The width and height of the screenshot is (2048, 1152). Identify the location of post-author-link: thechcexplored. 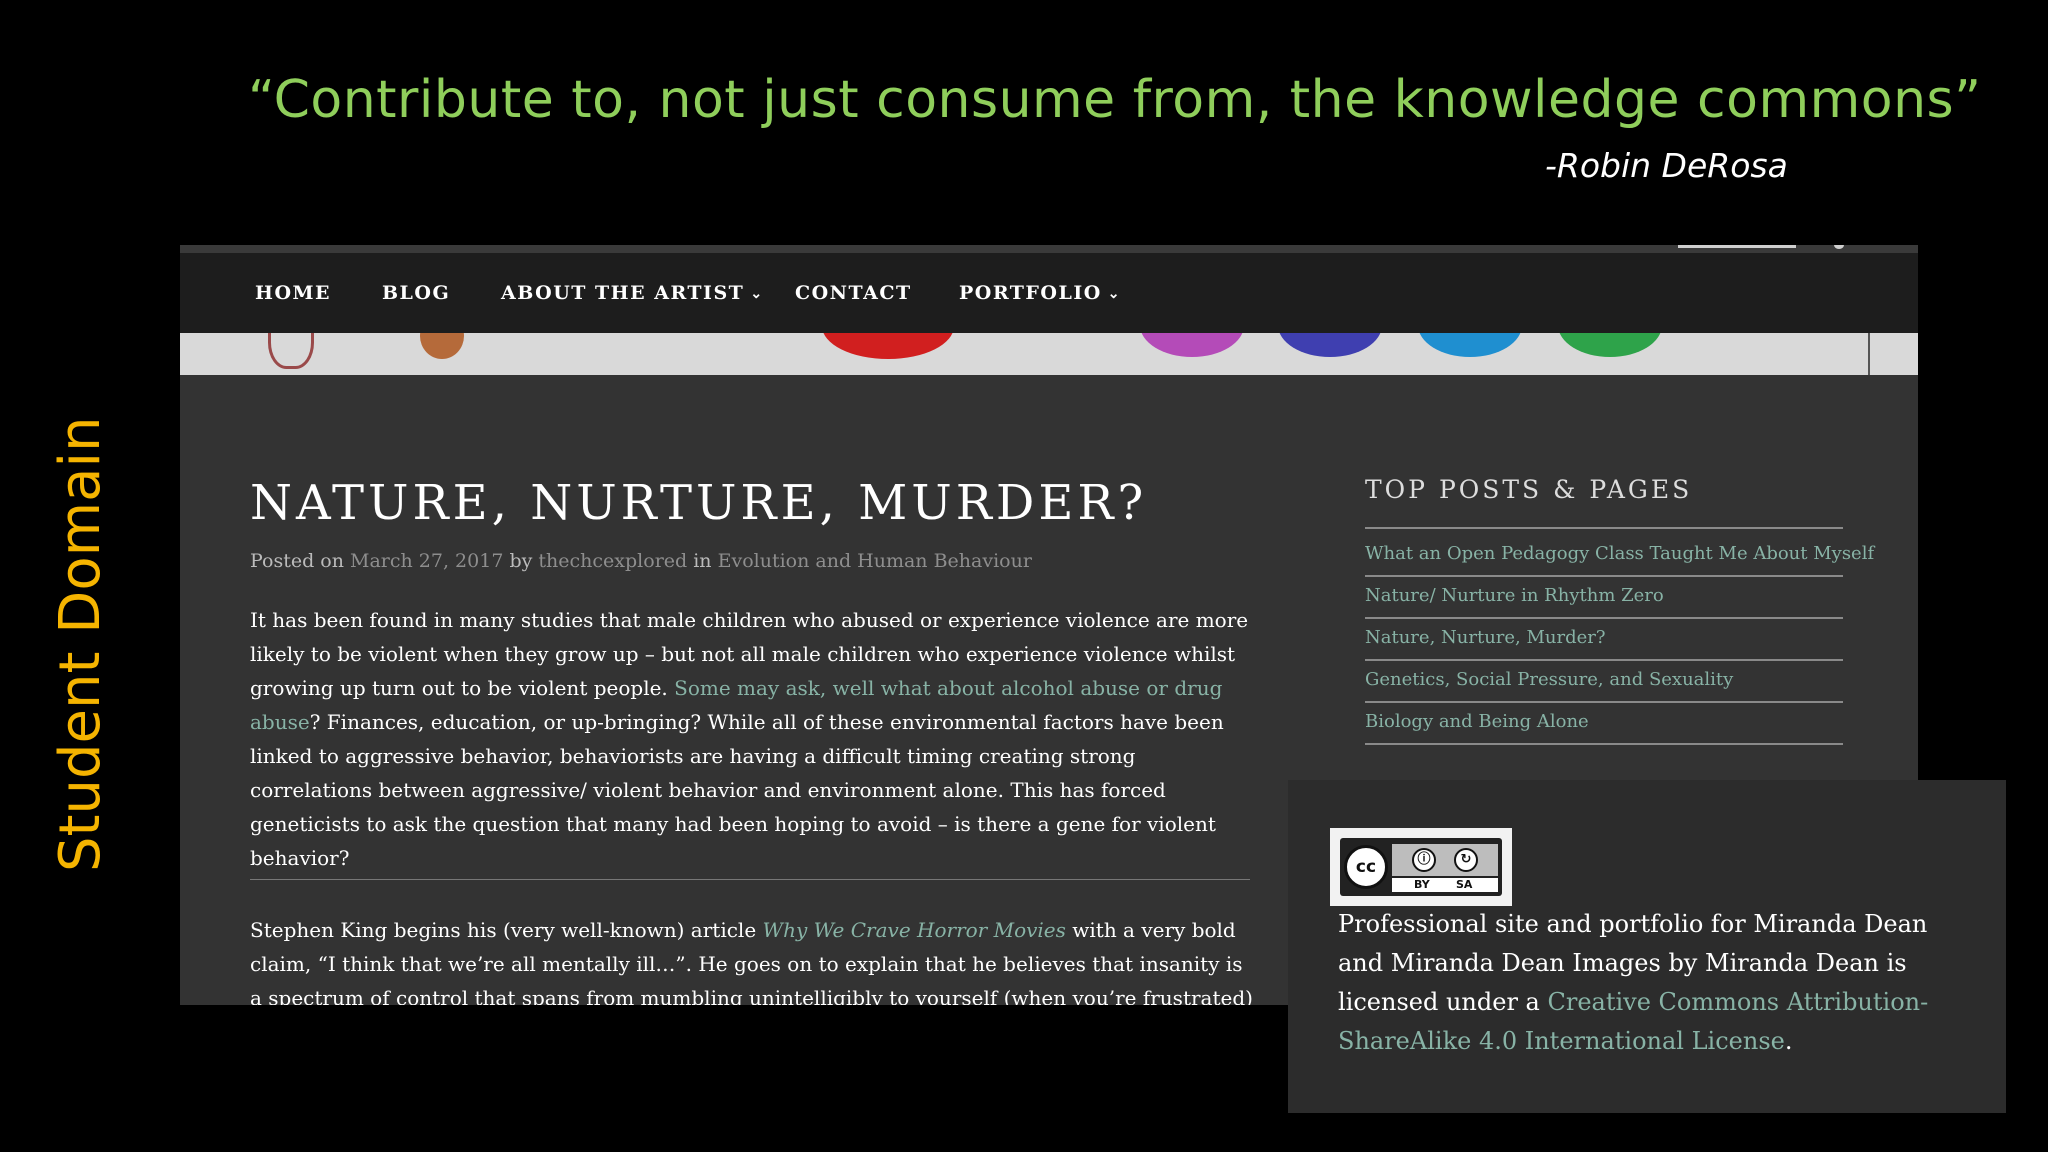
(612, 561).